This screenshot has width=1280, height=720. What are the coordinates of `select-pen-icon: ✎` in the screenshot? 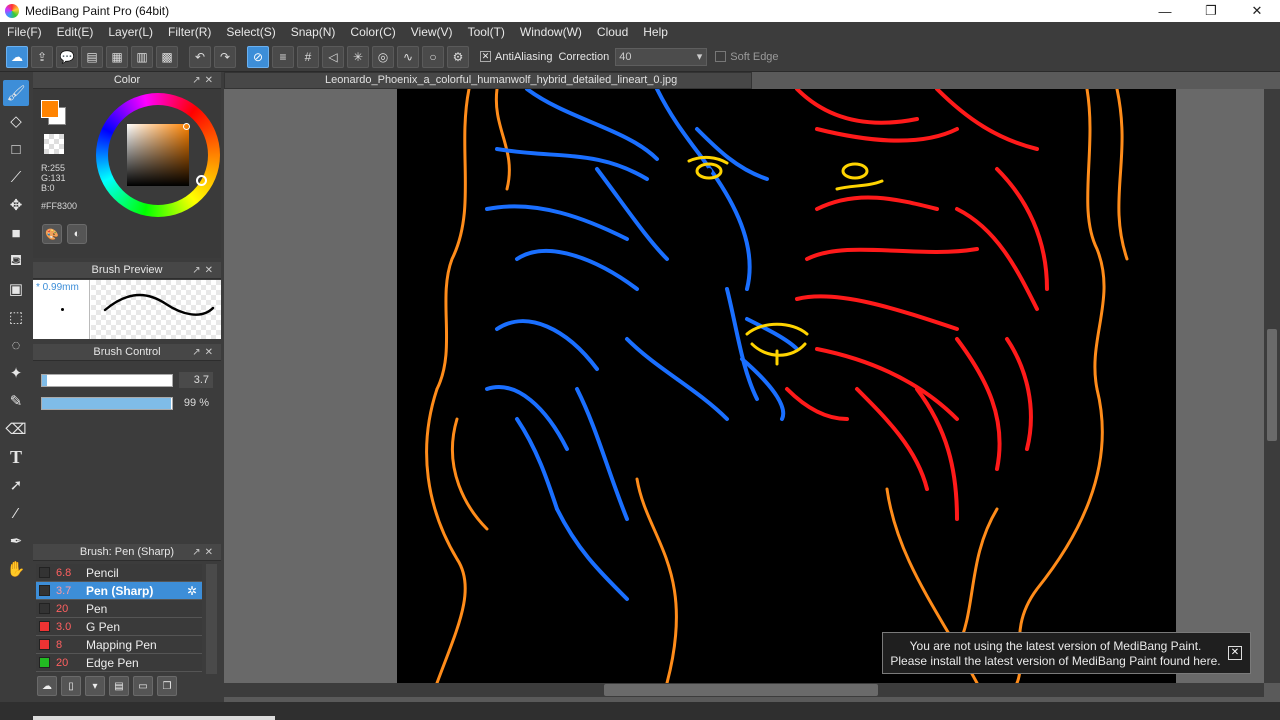 It's located at (16, 401).